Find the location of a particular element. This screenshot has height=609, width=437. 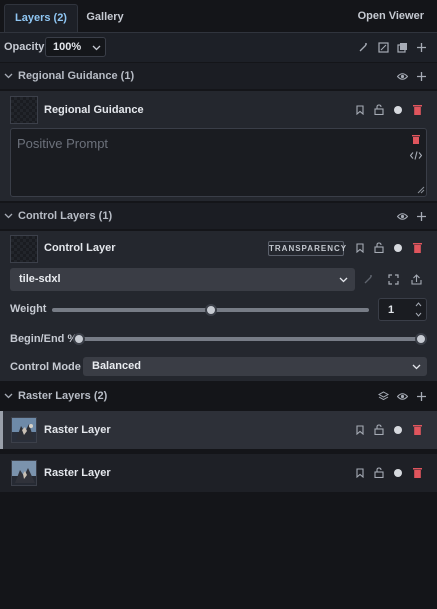

regional-guidance-title: Regional Guidance (1) is located at coordinates (76, 76).